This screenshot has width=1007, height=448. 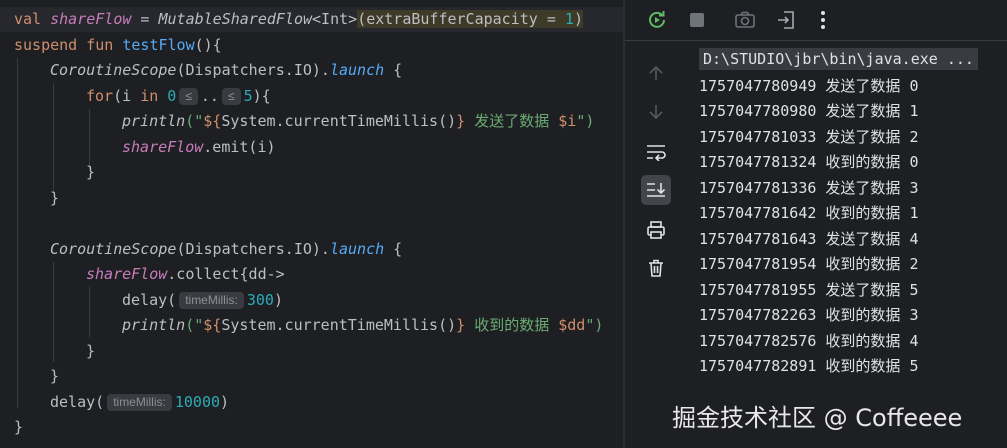 I want to click on code-text: .emit(i), so click(x=239, y=147).